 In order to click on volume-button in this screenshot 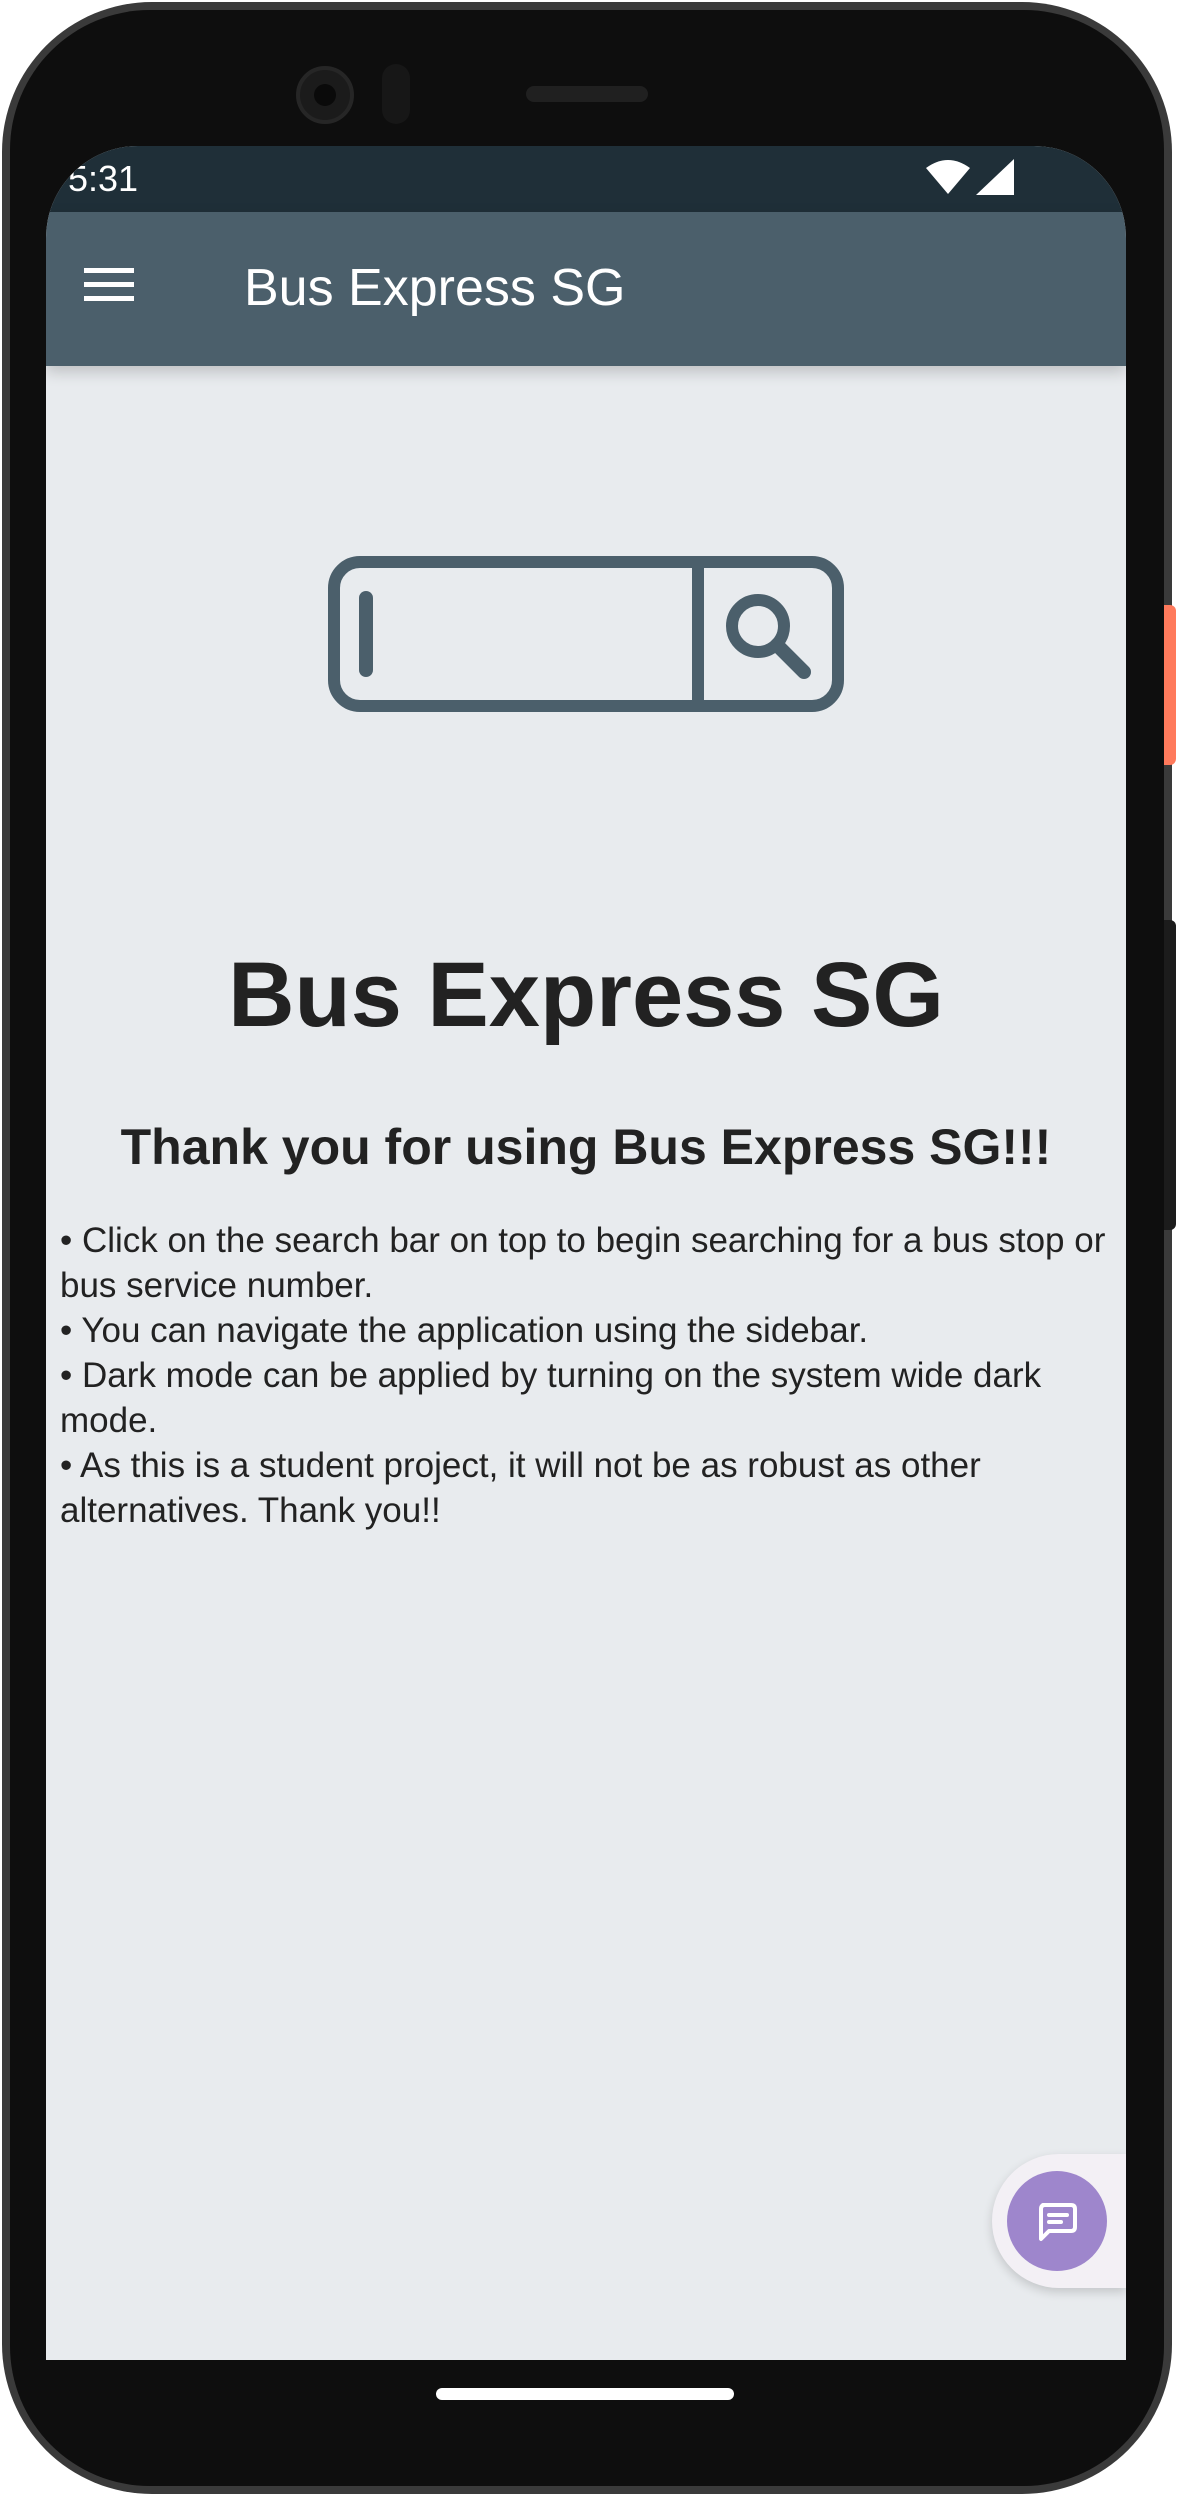, I will do `click(1170, 1075)`.